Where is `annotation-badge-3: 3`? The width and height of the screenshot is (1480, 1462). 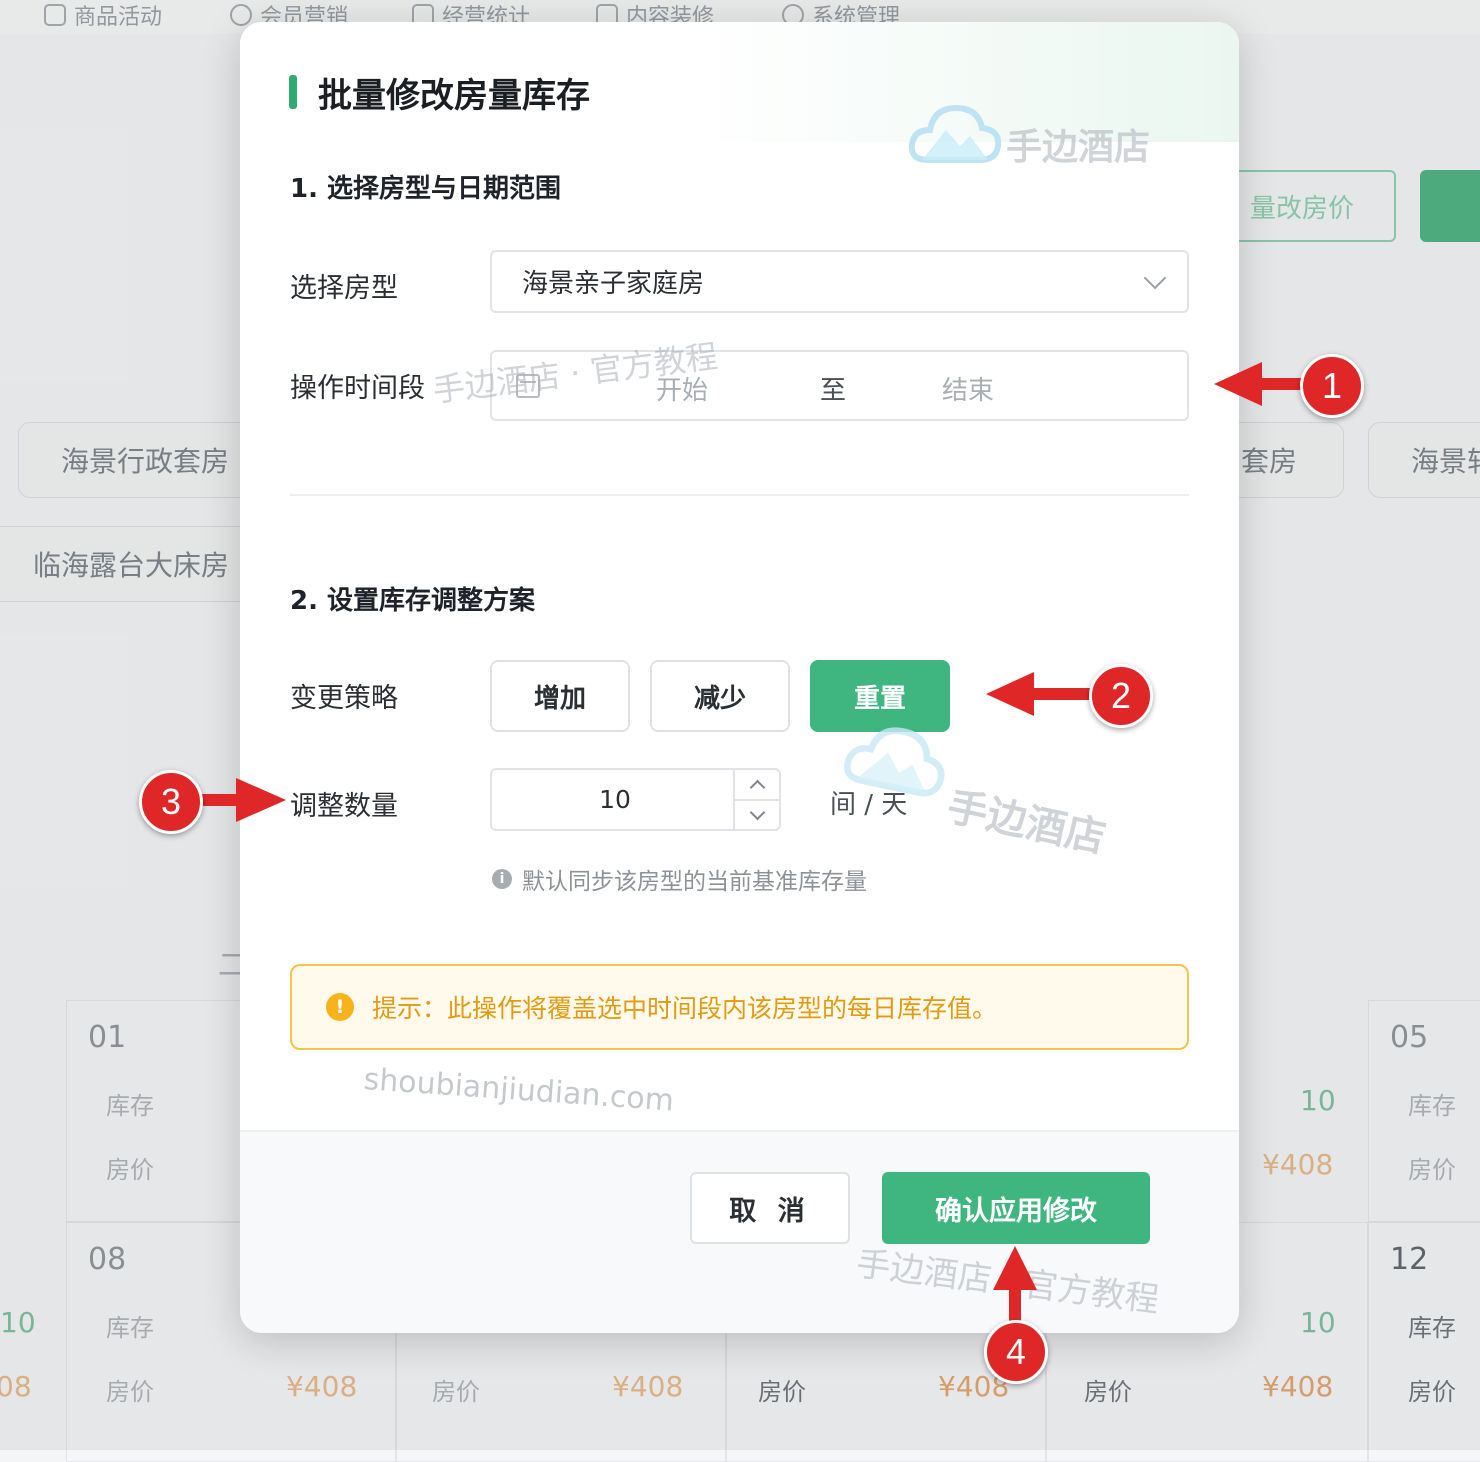 annotation-badge-3: 3 is located at coordinates (171, 802).